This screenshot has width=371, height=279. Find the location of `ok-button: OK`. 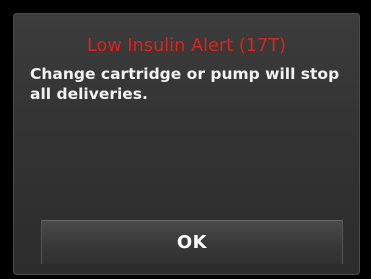

ok-button: OK is located at coordinates (192, 242).